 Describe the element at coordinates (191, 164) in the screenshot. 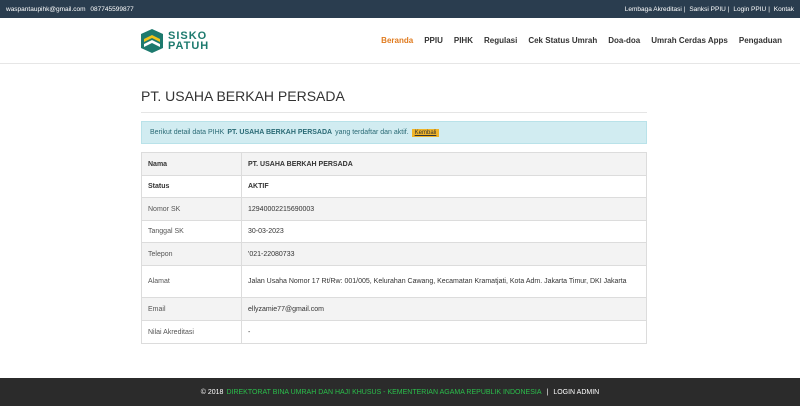

I see `row-label: Nama` at that location.